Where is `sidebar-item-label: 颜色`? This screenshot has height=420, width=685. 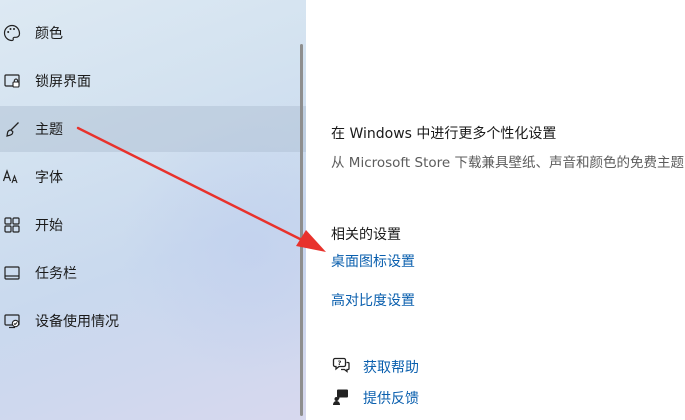 sidebar-item-label: 颜色 is located at coordinates (49, 34).